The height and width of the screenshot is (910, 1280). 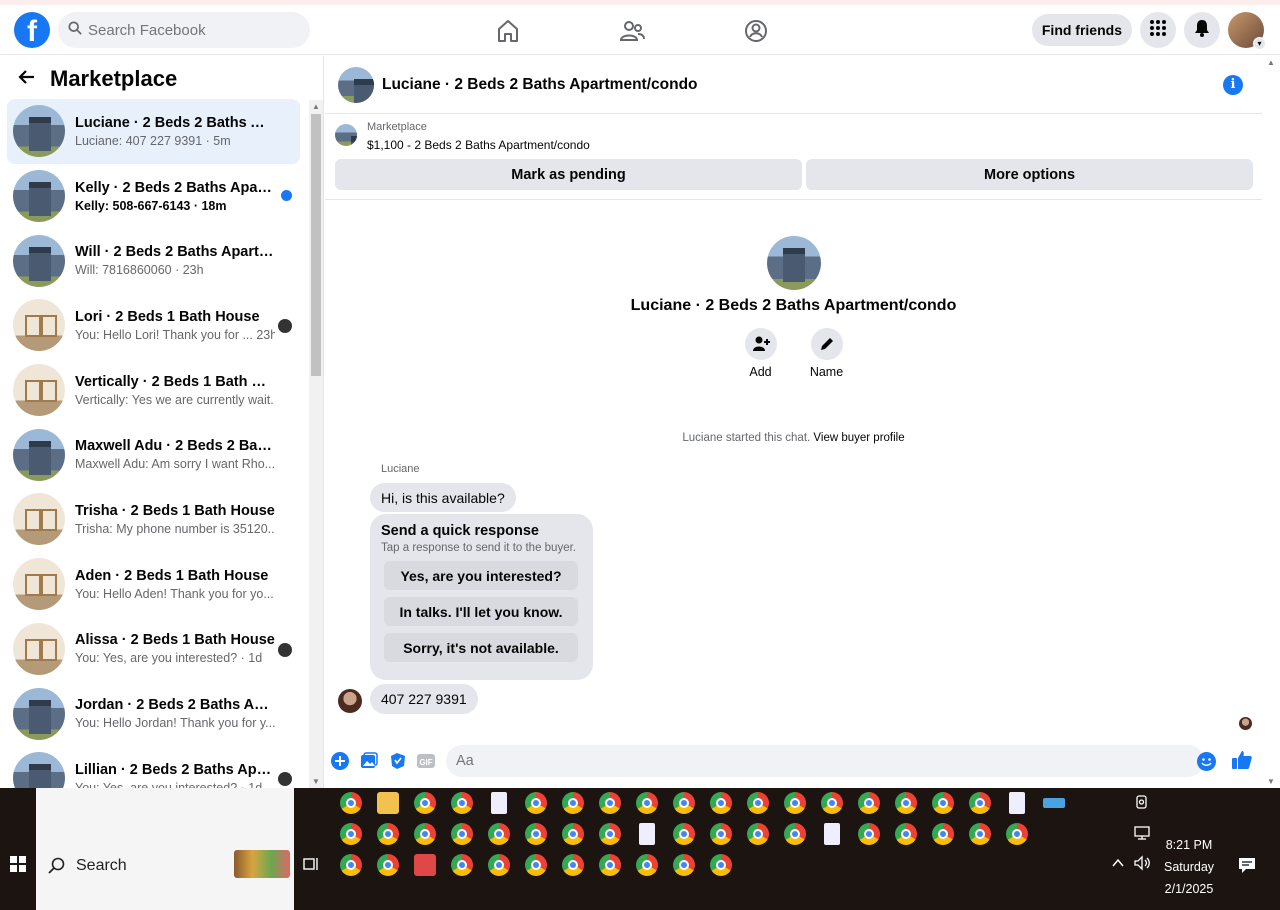 I want to click on listing-avatar, so click(x=356, y=84).